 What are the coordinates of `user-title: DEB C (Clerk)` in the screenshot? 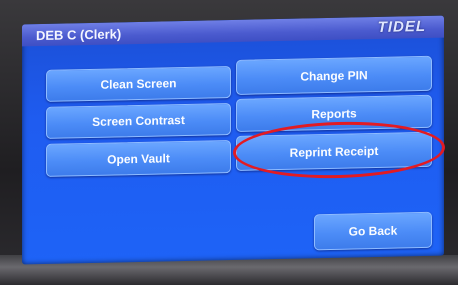 It's located at (79, 35).